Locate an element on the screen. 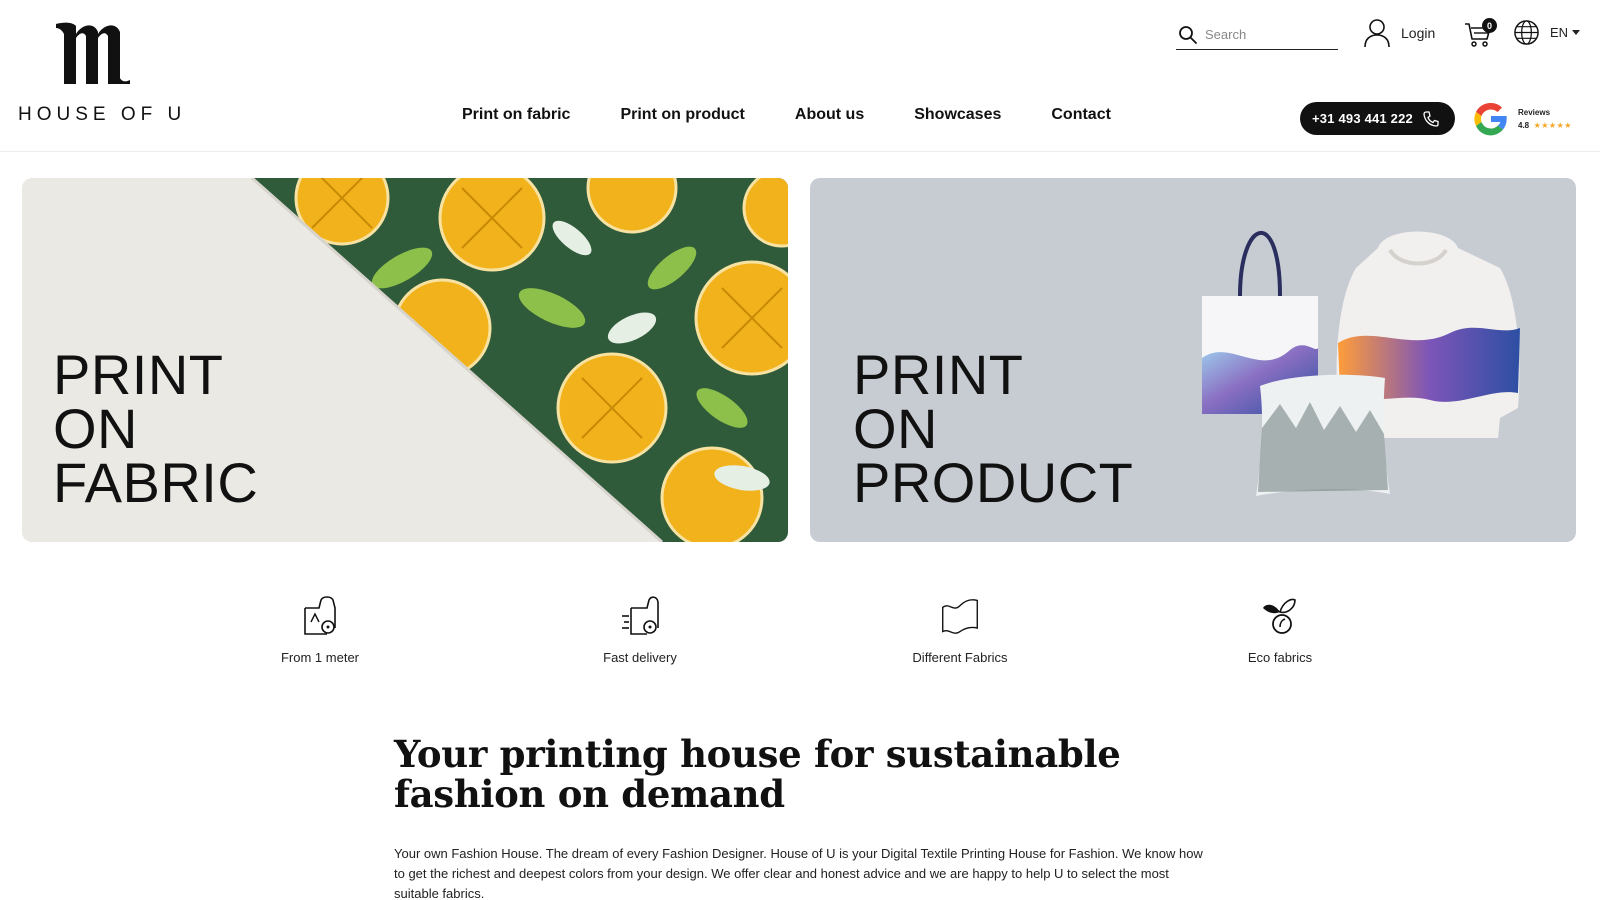 The image size is (1600, 900). cart-count-badge: 0 is located at coordinates (1489, 25).